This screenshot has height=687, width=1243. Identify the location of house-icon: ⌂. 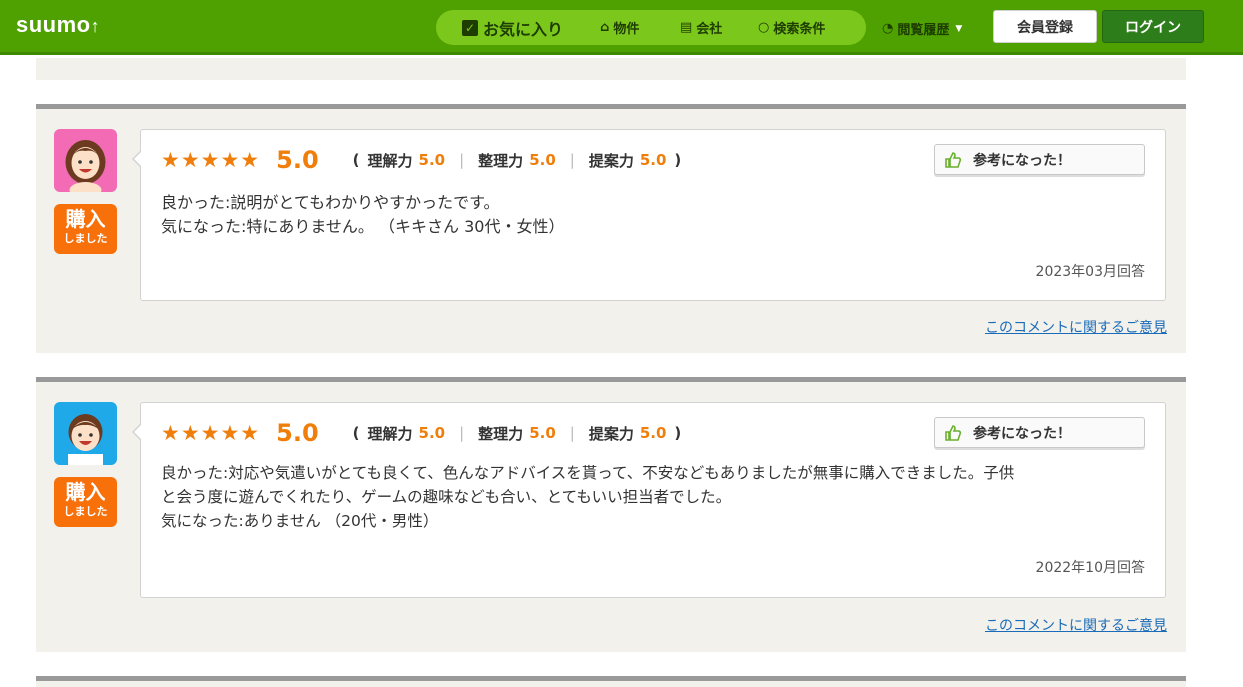
(605, 27).